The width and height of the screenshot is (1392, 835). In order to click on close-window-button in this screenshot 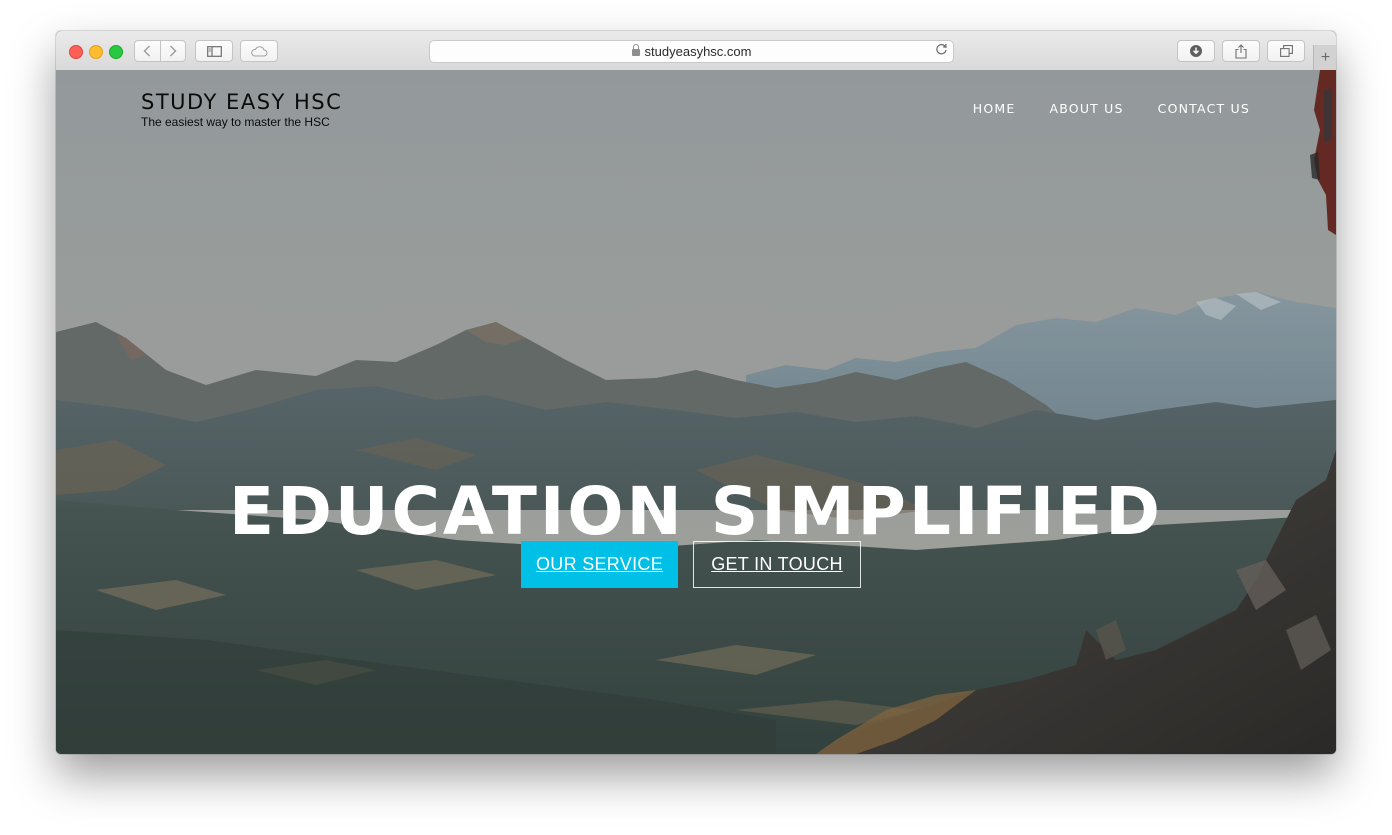, I will do `click(76, 52)`.